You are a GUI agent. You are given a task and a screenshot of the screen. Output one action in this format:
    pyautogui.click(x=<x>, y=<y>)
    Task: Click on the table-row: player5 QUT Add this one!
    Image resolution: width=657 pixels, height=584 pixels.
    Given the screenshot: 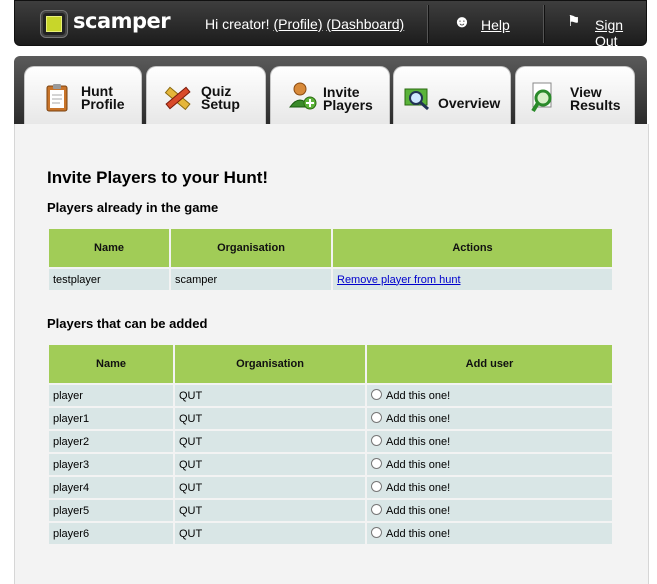 What is the action you would take?
    pyautogui.click(x=330, y=510)
    